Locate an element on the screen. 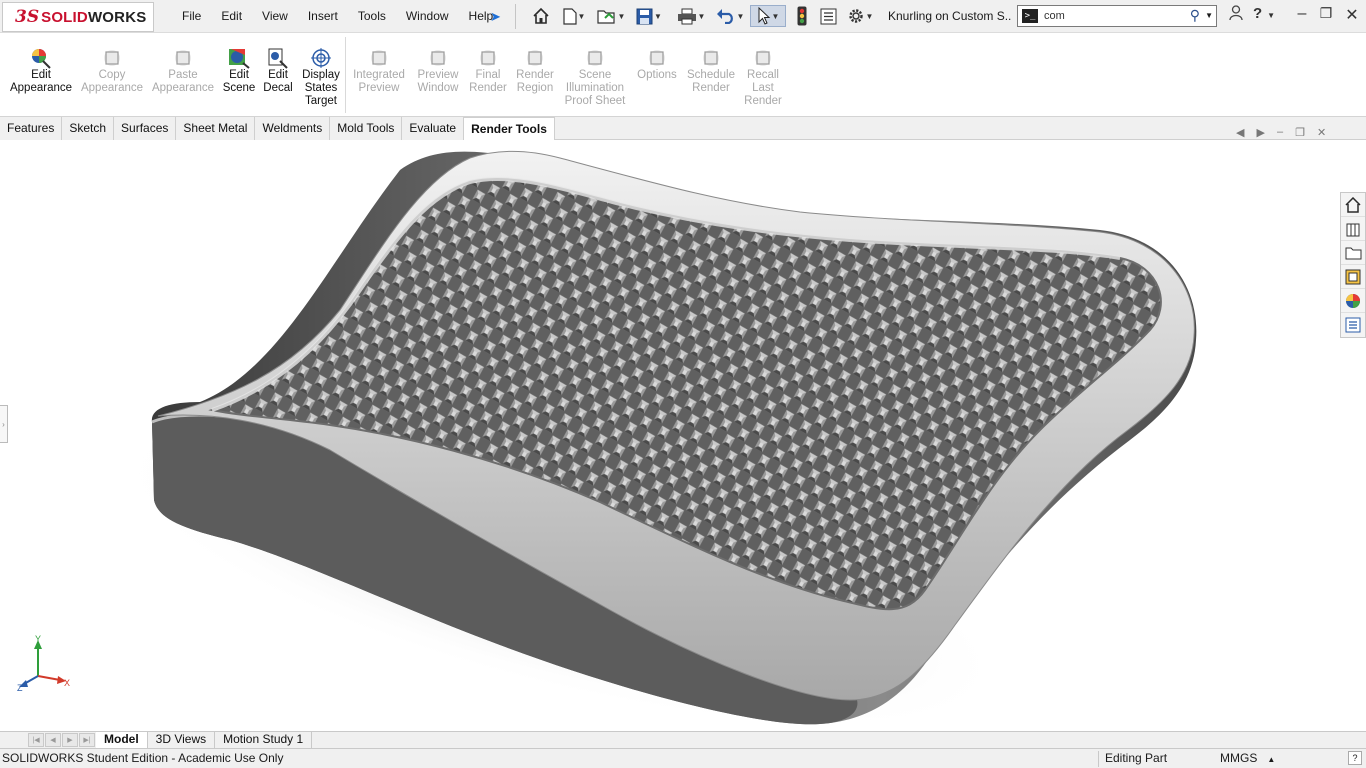  ribbon-button-scene-illumination: Scene Illumination Proof Sheet is located at coordinates (595, 77).